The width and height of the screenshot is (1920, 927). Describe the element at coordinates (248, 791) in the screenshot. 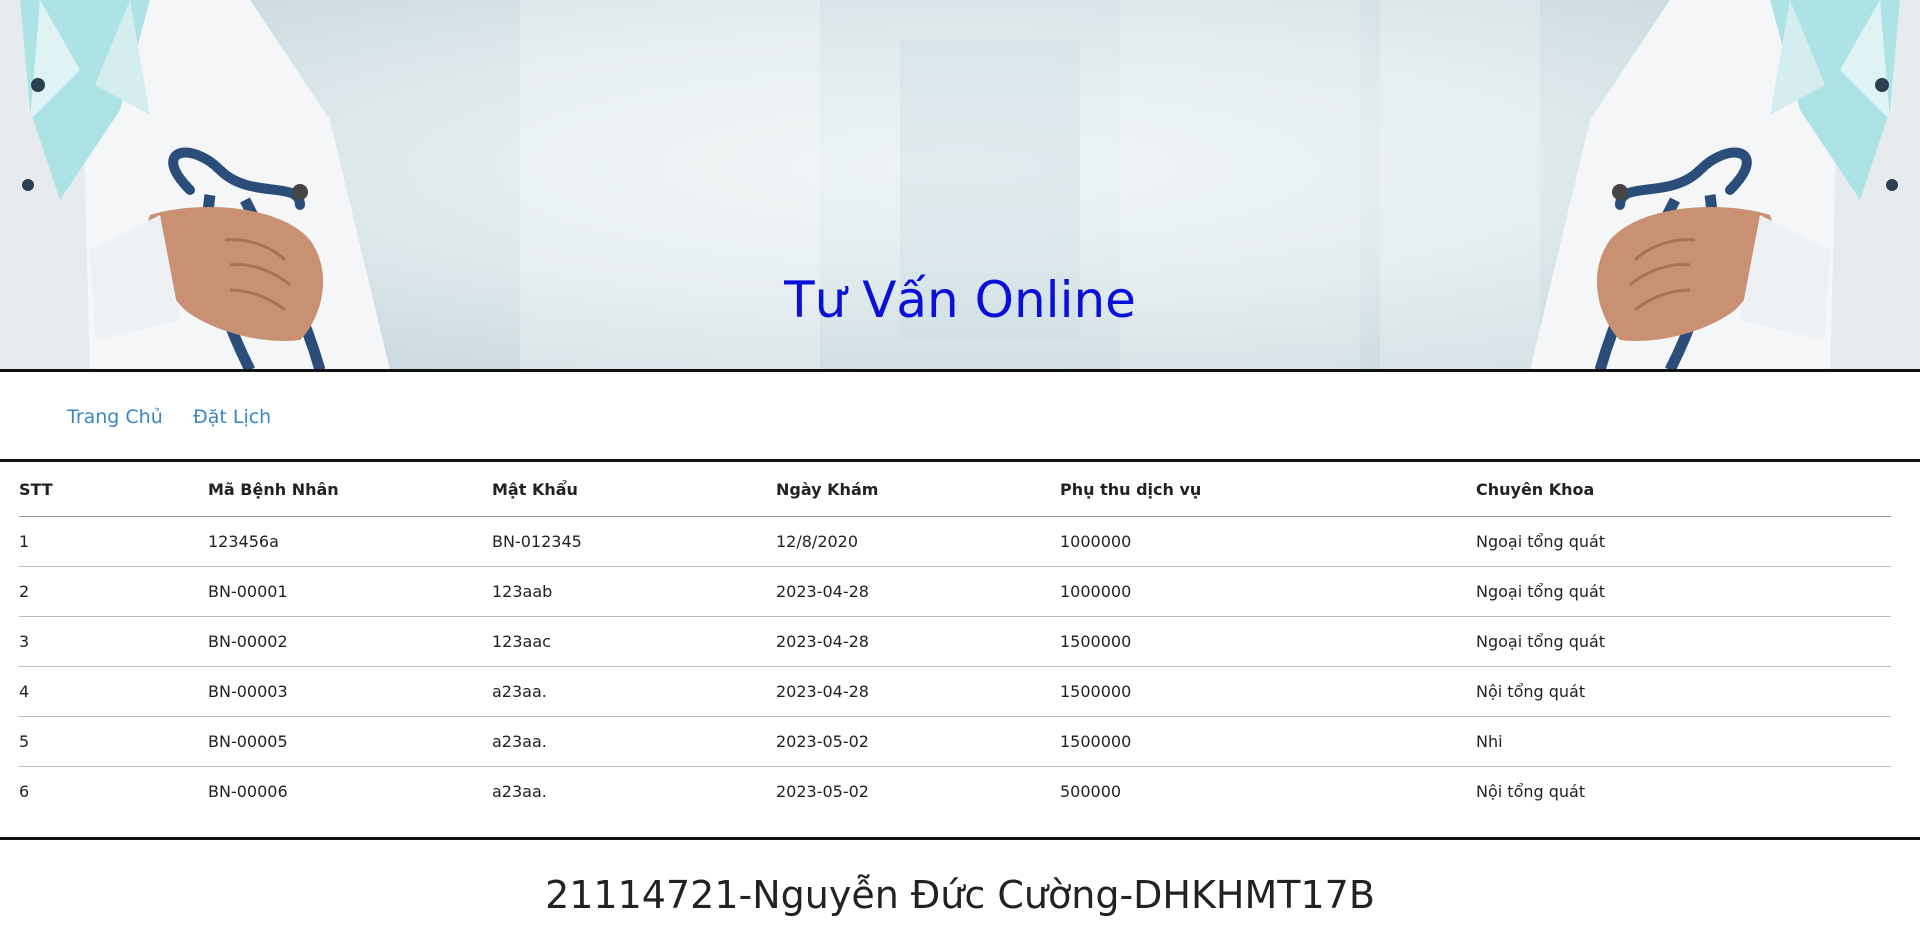

I see `cell-patient-id: BN-00006` at that location.